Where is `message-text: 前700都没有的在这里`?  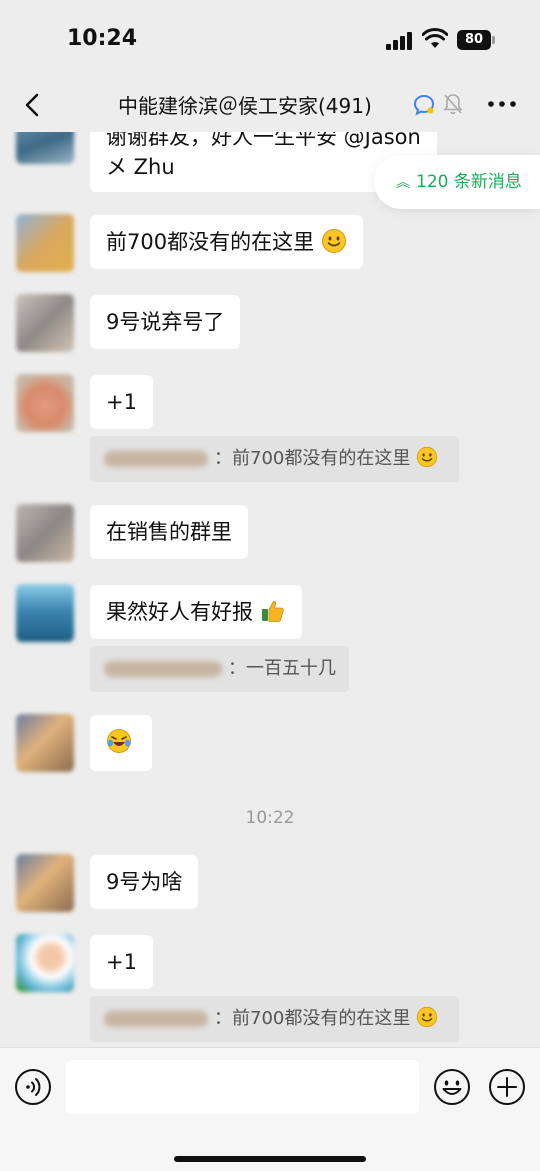
message-text: 前700都没有的在这里 is located at coordinates (210, 242).